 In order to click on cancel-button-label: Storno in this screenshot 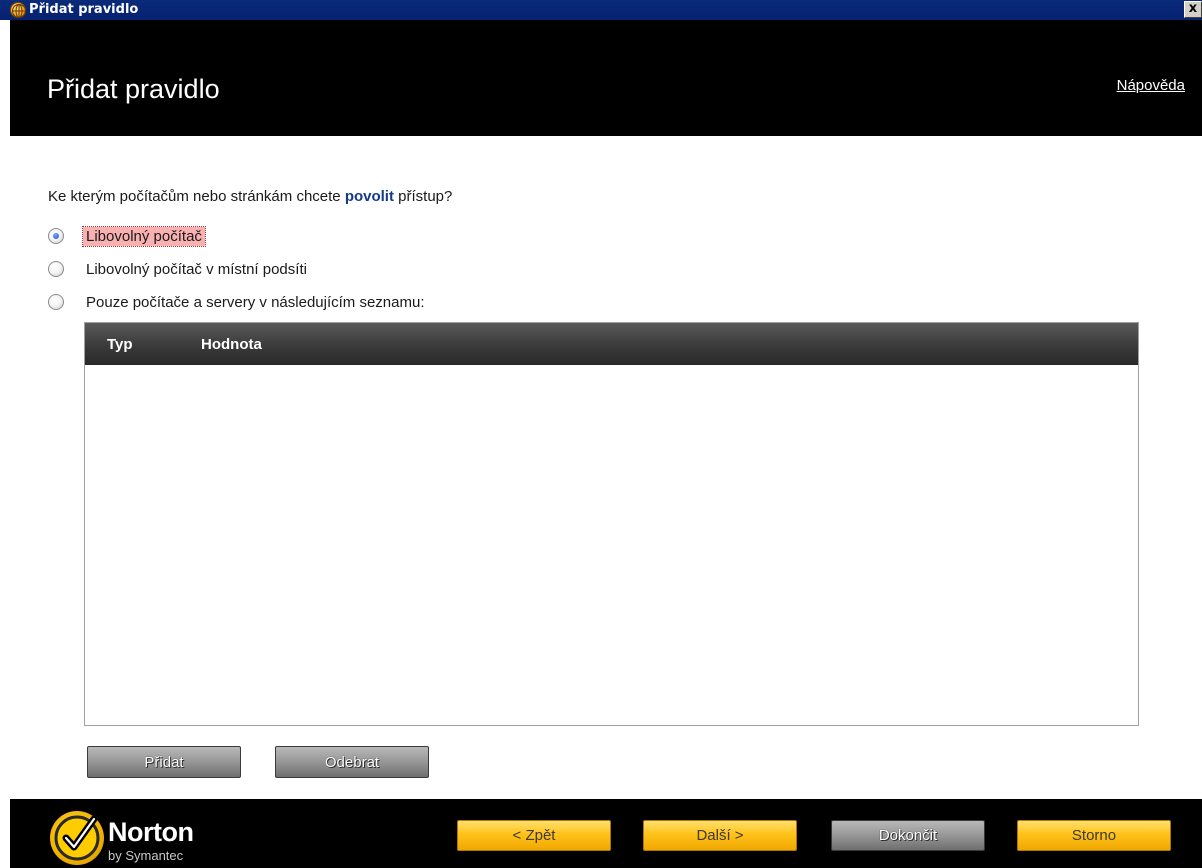, I will do `click(1094, 835)`.